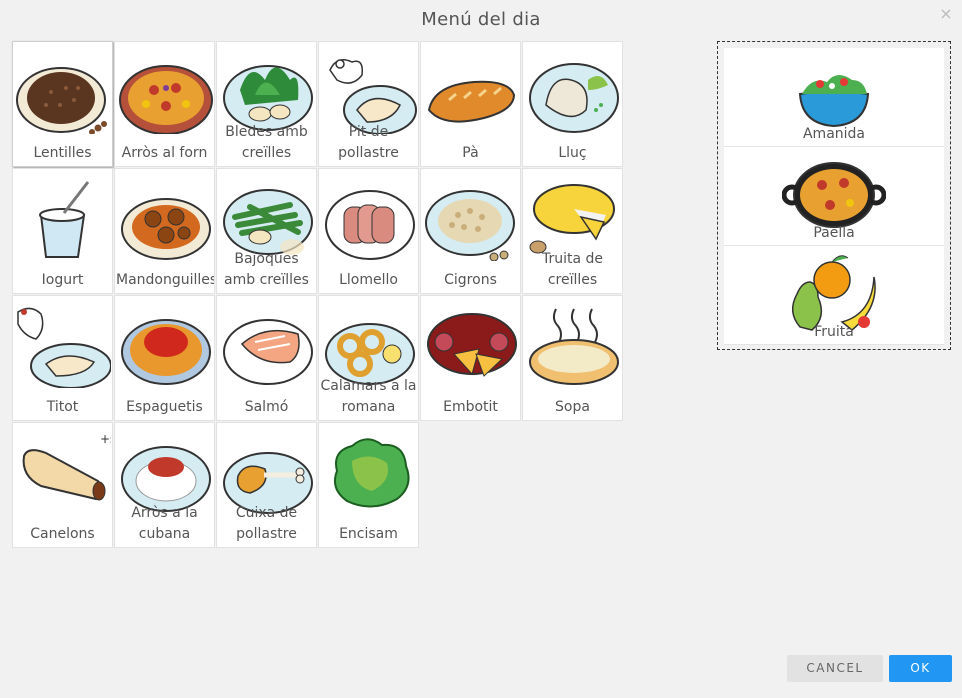  What do you see at coordinates (572, 231) in the screenshot?
I see `food-item-truita-de-creilles: Truita de creïlles` at bounding box center [572, 231].